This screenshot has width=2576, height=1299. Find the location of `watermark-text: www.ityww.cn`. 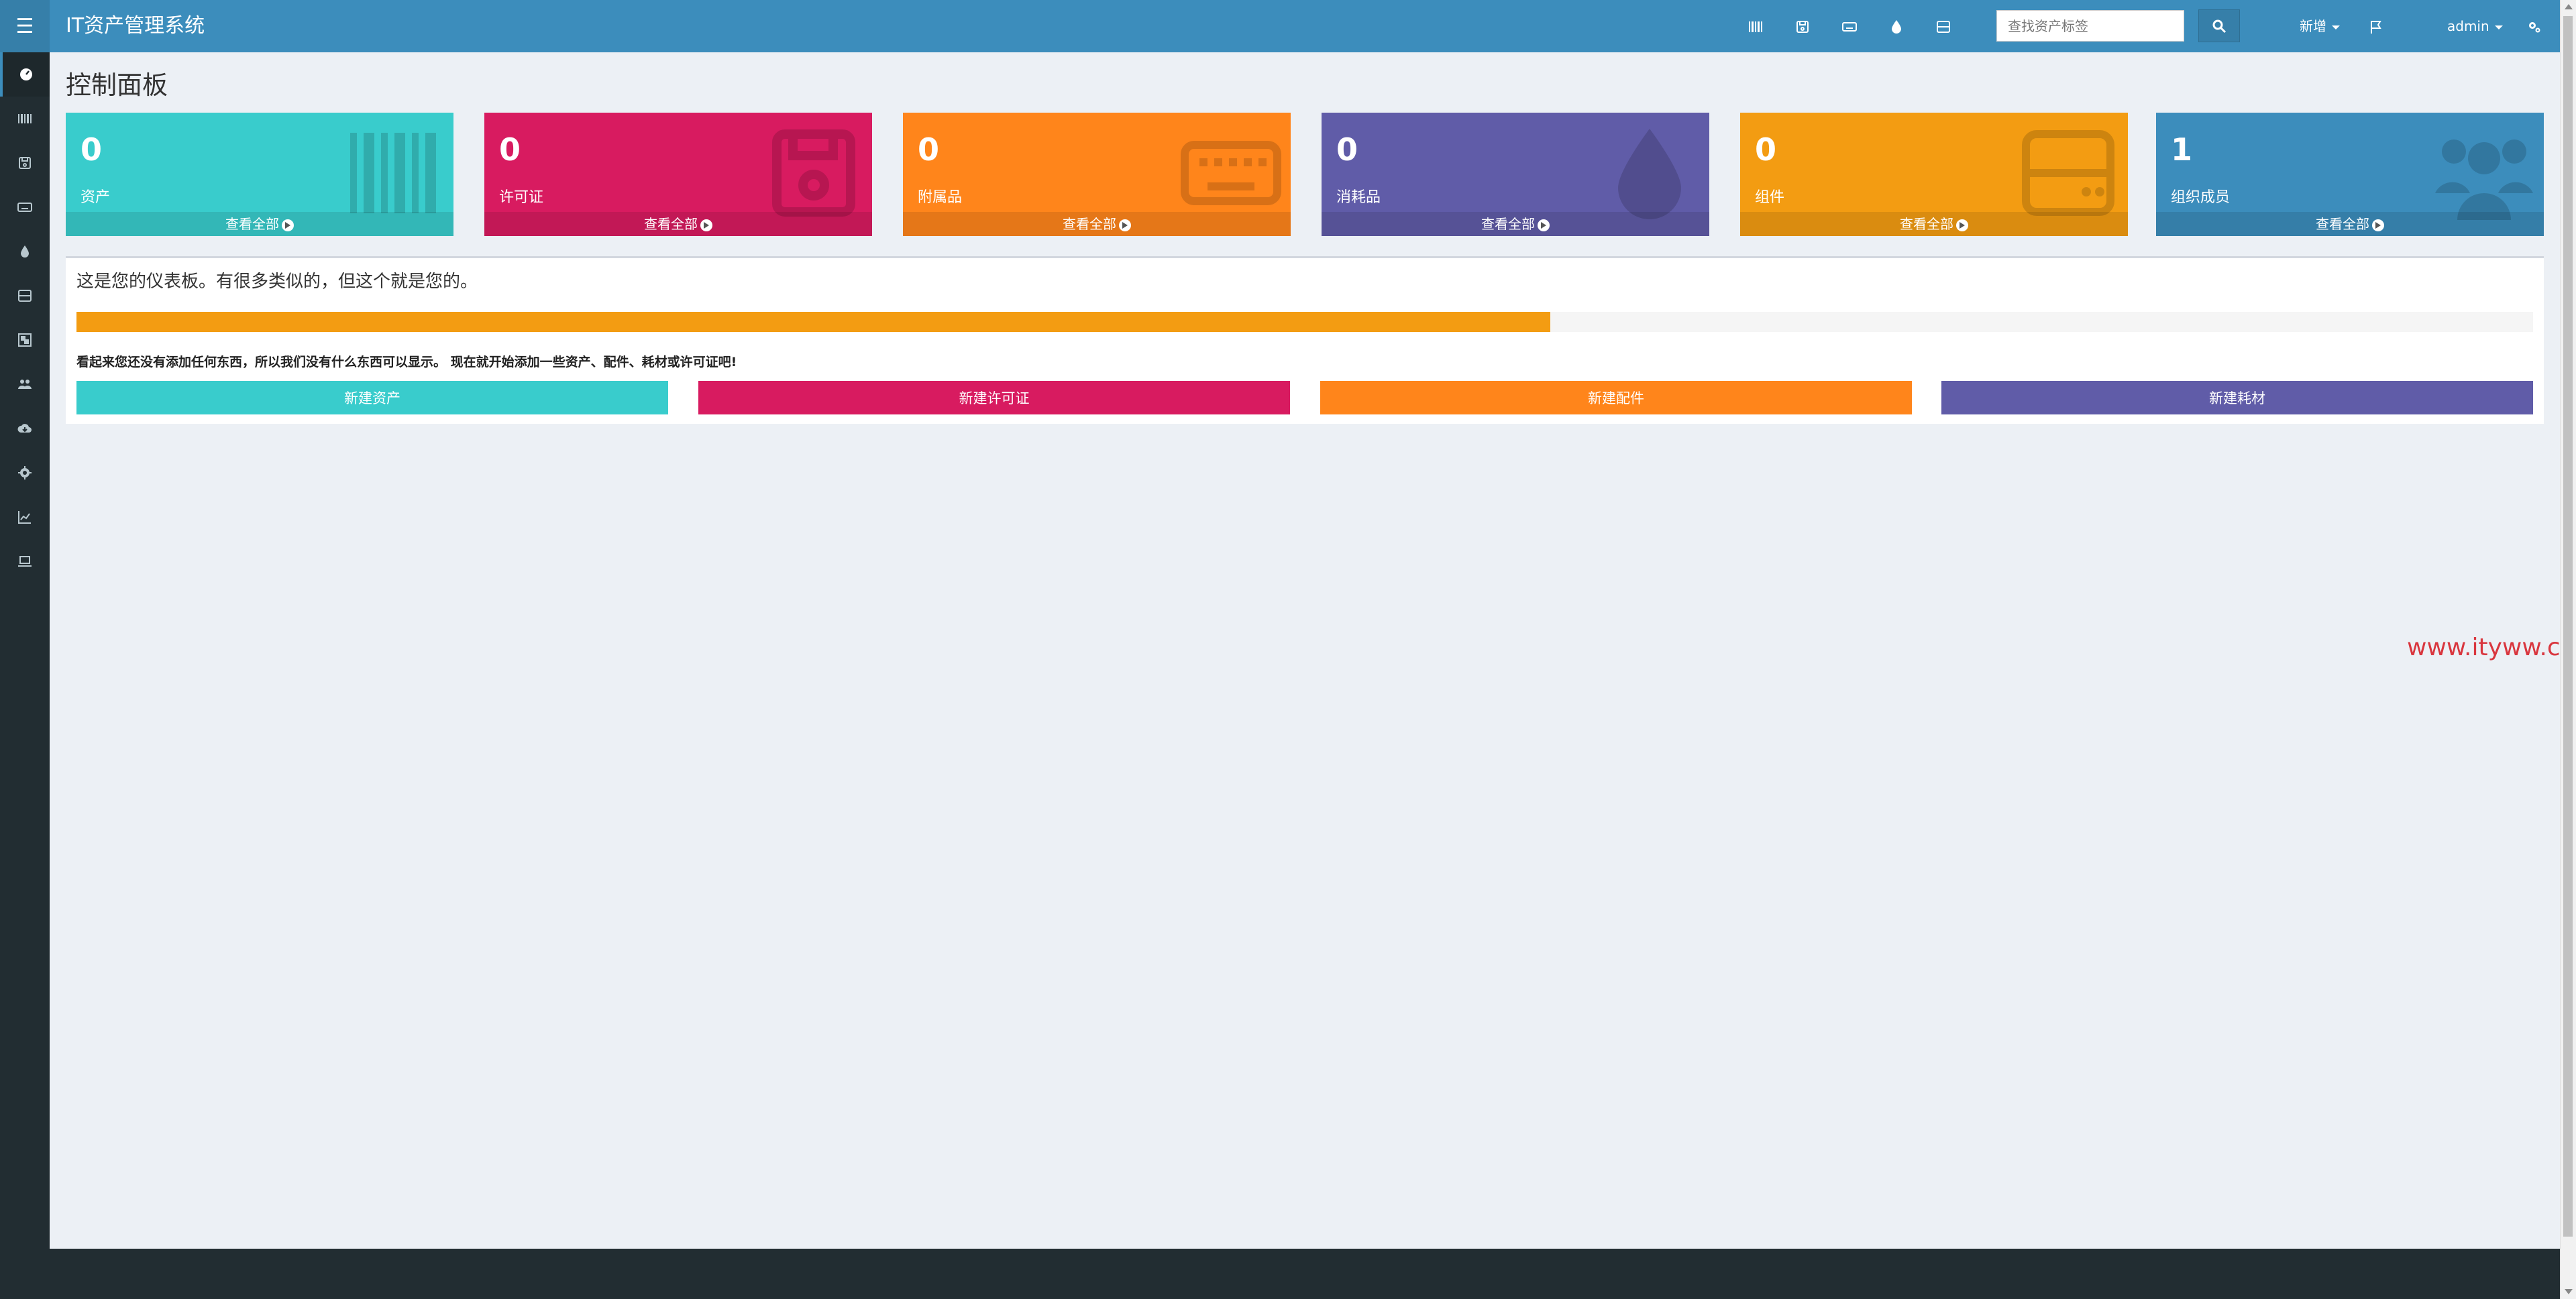

watermark-text: www.ityww.cn is located at coordinates (2491, 648).